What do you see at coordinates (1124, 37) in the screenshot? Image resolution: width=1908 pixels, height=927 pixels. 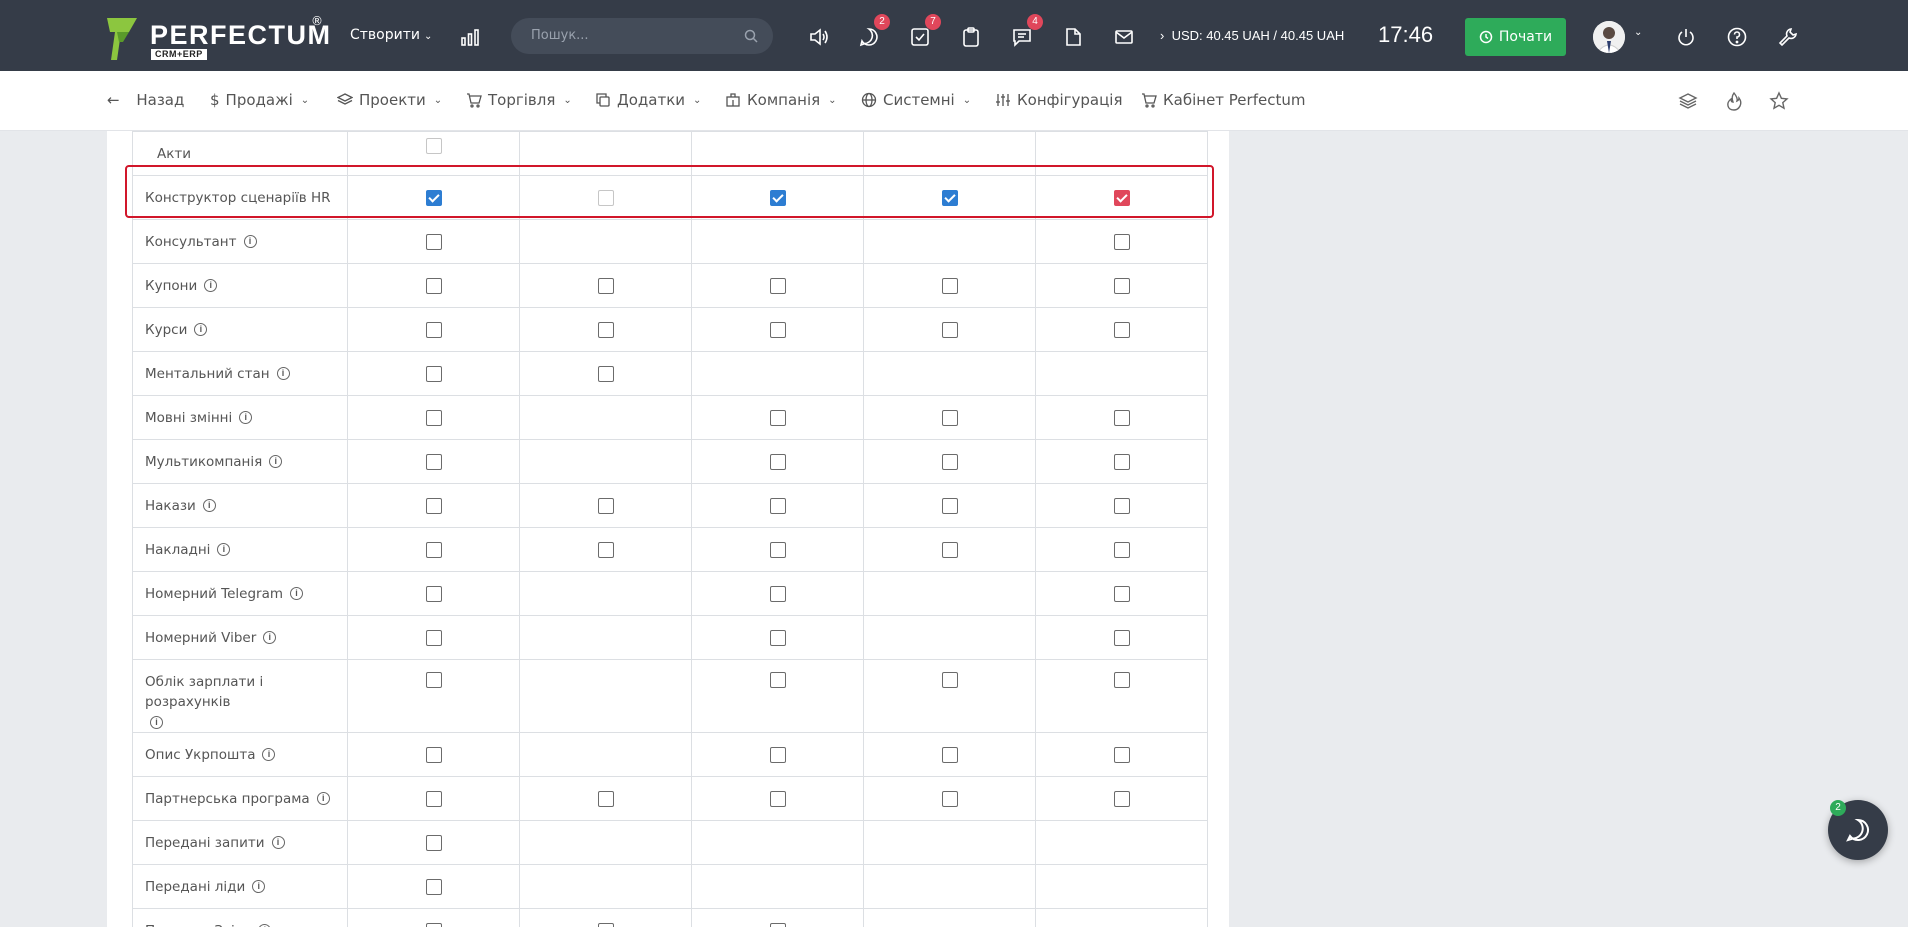 I see `mail-icon` at bounding box center [1124, 37].